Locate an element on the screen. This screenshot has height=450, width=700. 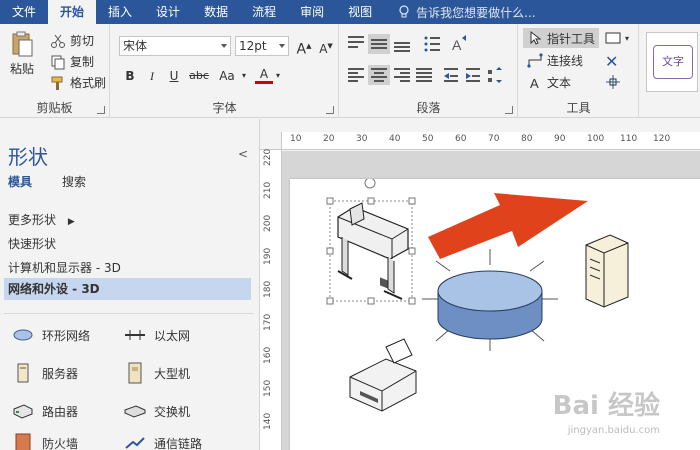
grow-font-button: A▲ is located at coordinates (304, 47).